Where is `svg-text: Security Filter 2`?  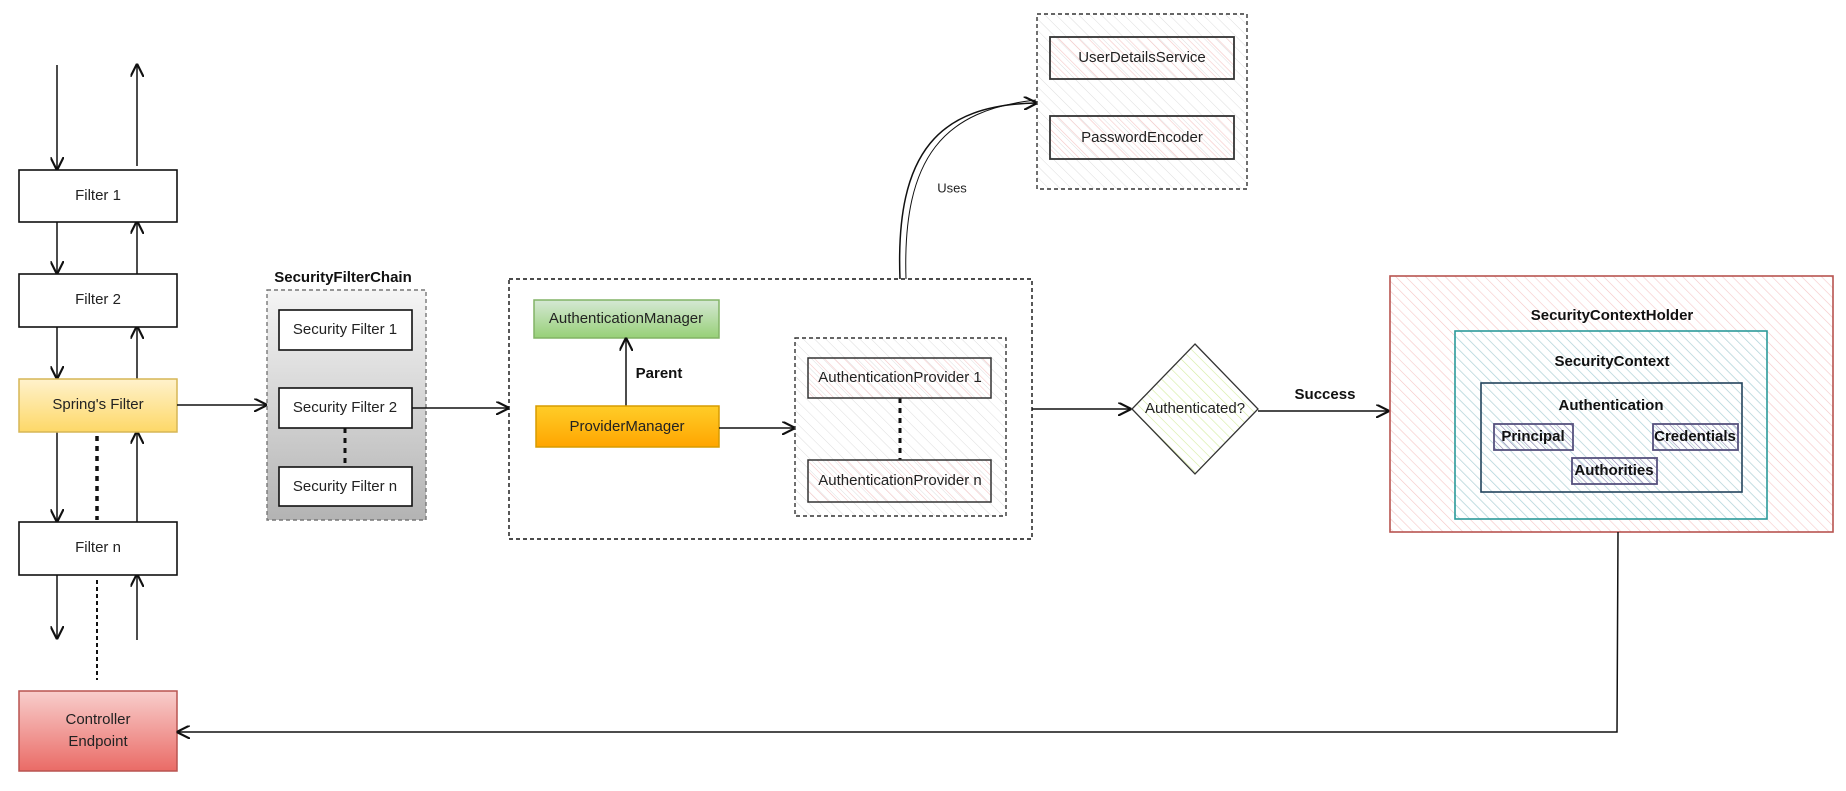
svg-text: Security Filter 2 is located at coordinates (345, 407).